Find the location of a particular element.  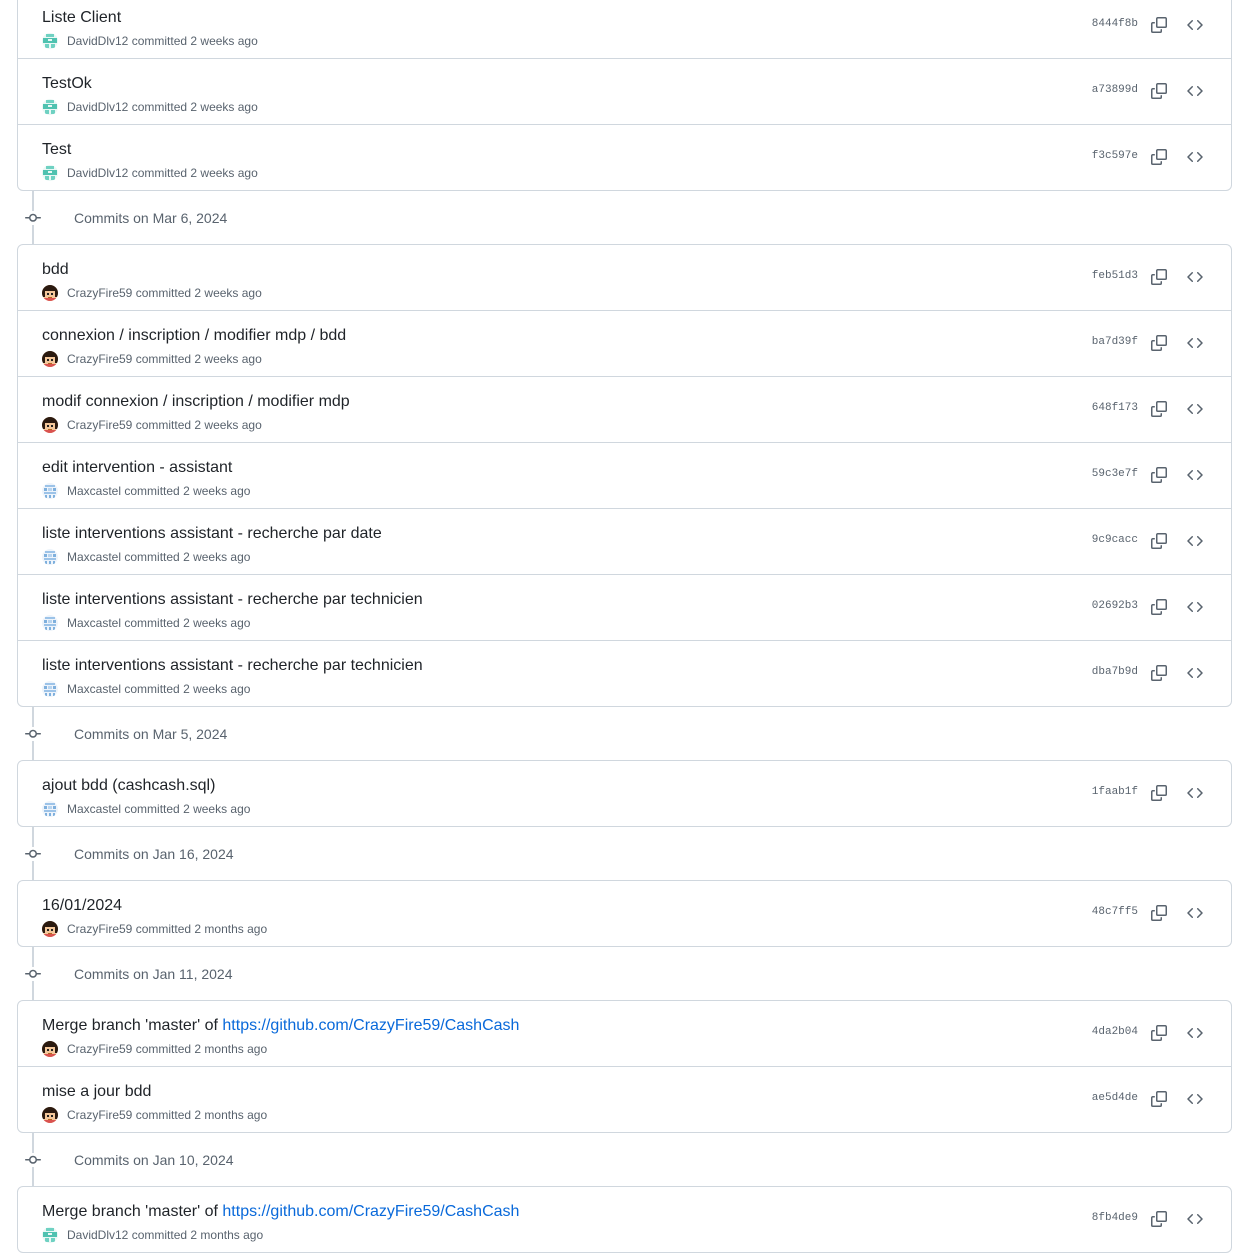

commit-message-text: Liste Client is located at coordinates (81, 17).